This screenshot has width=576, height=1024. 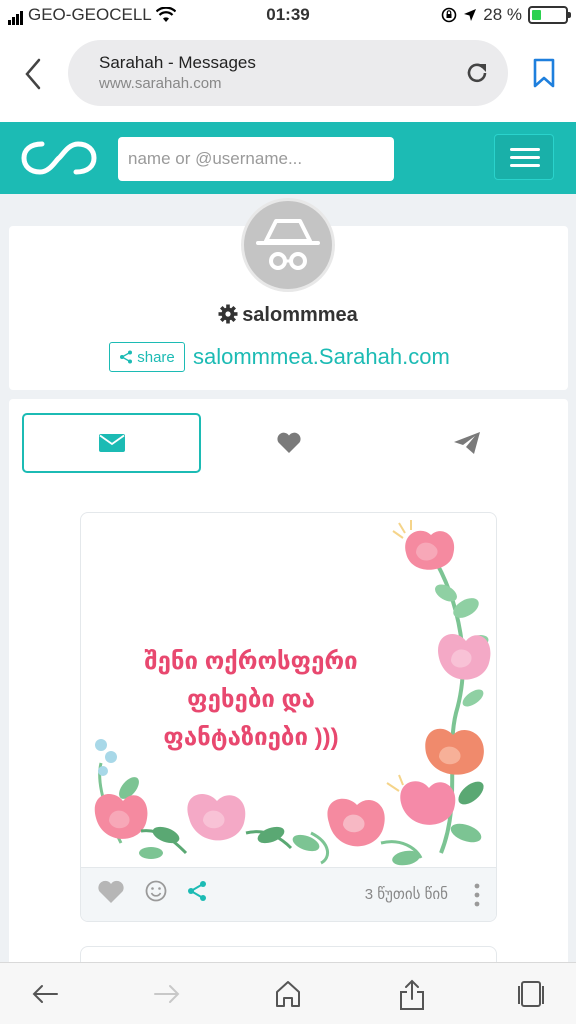 I want to click on share-upload-icon, so click(x=412, y=995).